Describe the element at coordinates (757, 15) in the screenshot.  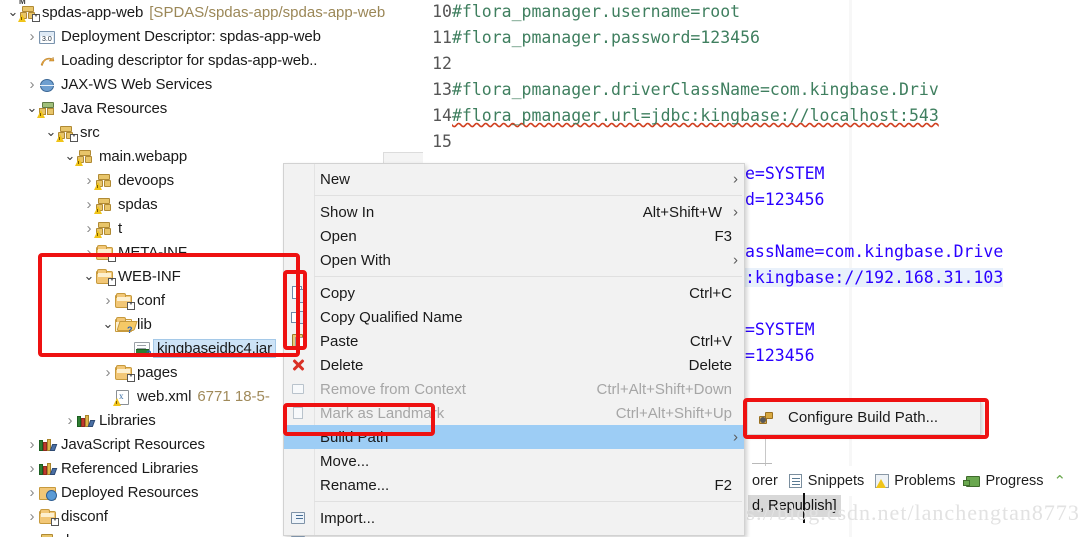
I see `editor-line: 10 #flora_pmanager.username=root` at that location.